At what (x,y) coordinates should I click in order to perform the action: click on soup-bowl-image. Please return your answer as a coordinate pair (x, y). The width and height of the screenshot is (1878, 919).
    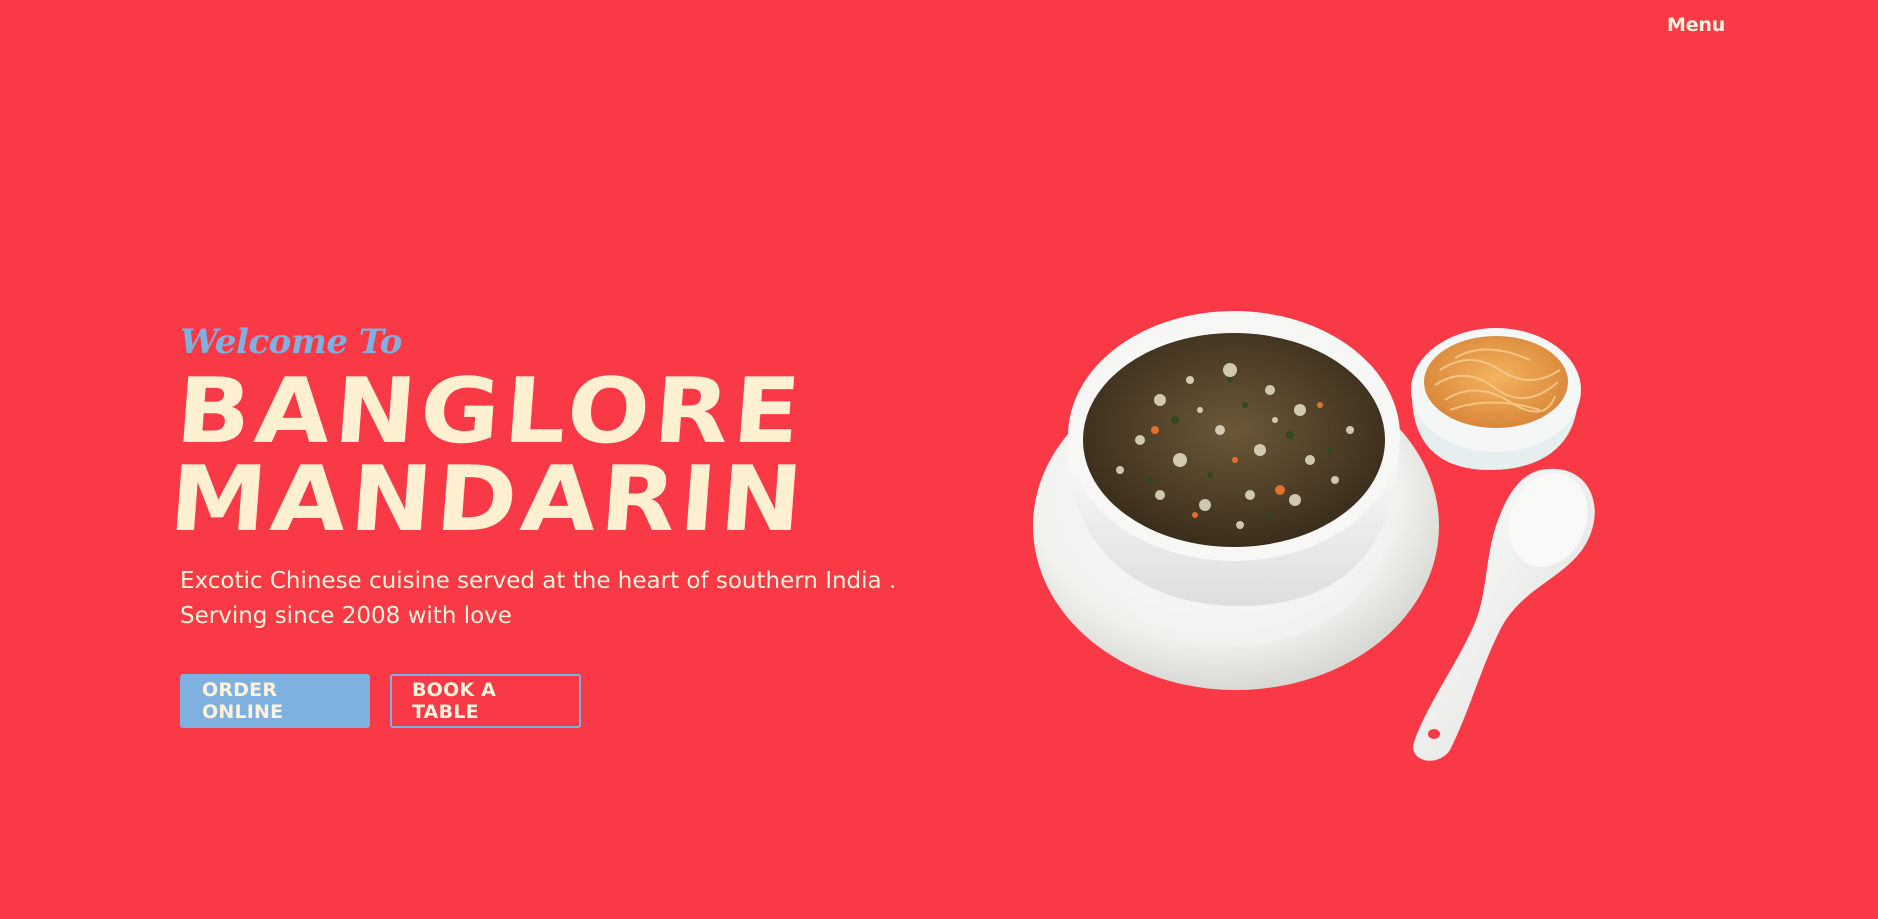
    Looking at the image, I should click on (1314, 536).